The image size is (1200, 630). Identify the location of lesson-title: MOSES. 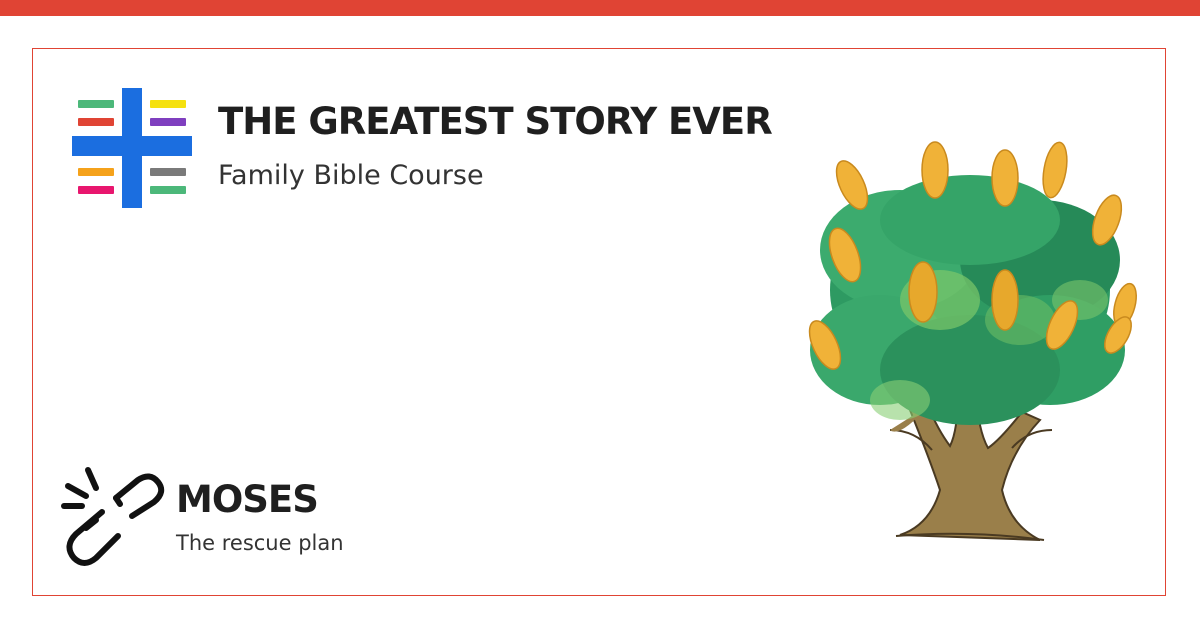
(247, 499).